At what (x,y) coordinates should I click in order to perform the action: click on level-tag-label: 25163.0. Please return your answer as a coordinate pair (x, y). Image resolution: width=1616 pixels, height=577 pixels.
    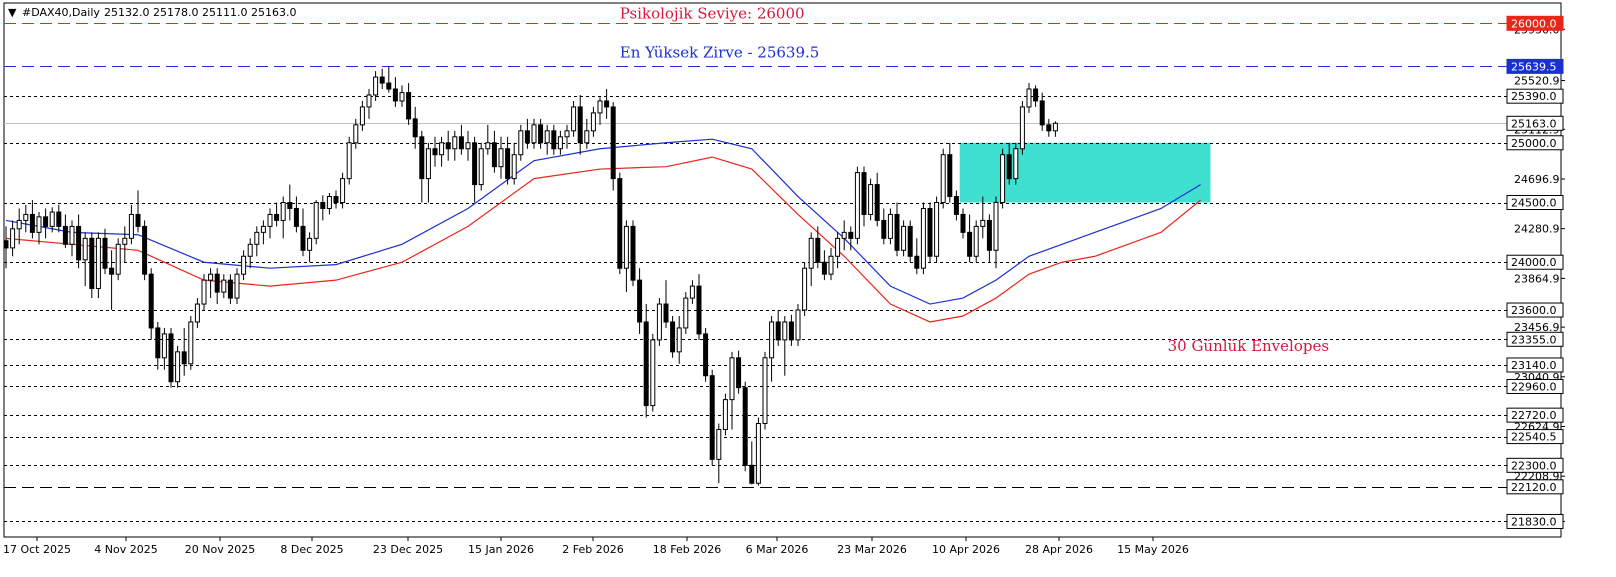
    Looking at the image, I should click on (1534, 123).